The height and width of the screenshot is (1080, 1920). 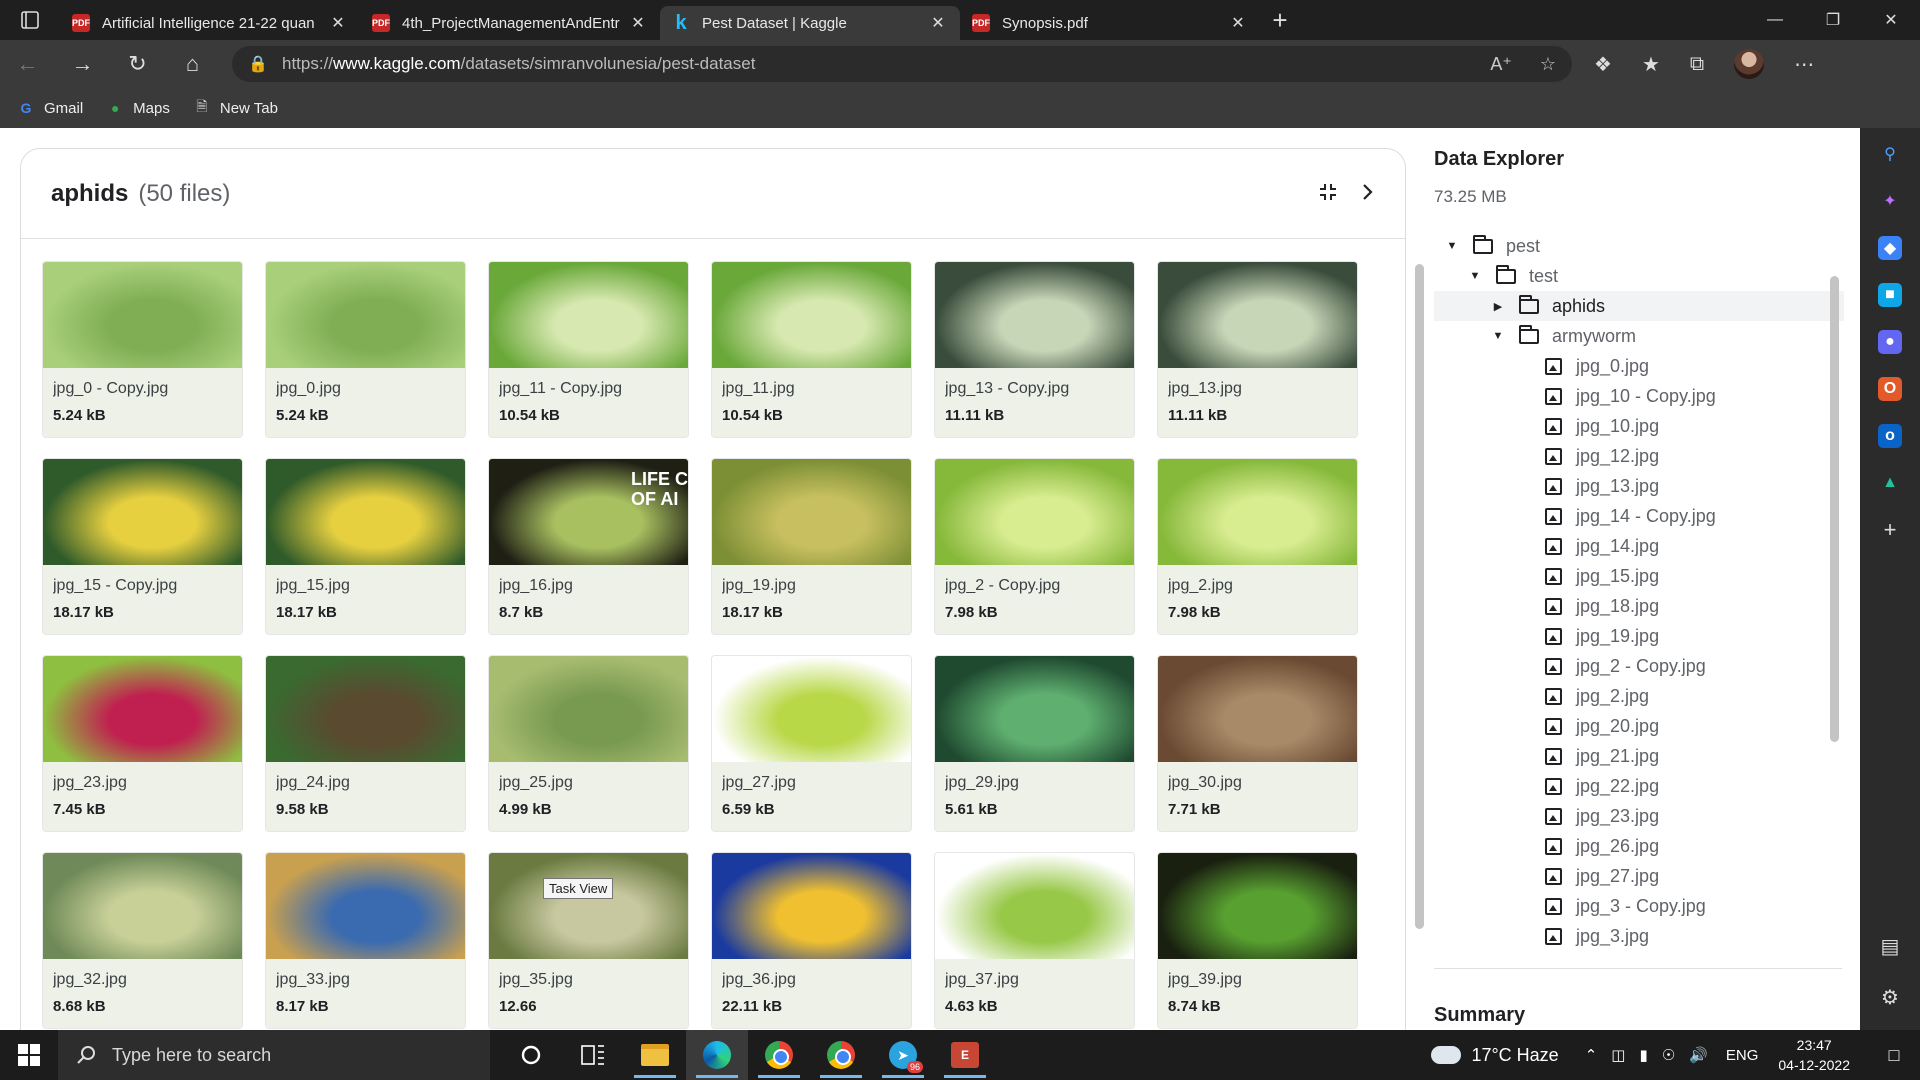 What do you see at coordinates (811, 546) in the screenshot?
I see `file-card: jpg_19.jpg 18.17 kB` at bounding box center [811, 546].